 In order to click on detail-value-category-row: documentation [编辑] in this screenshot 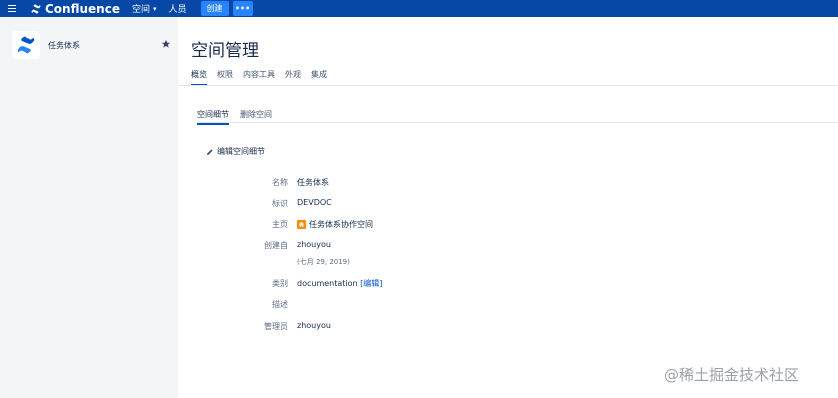, I will do `click(339, 283)`.